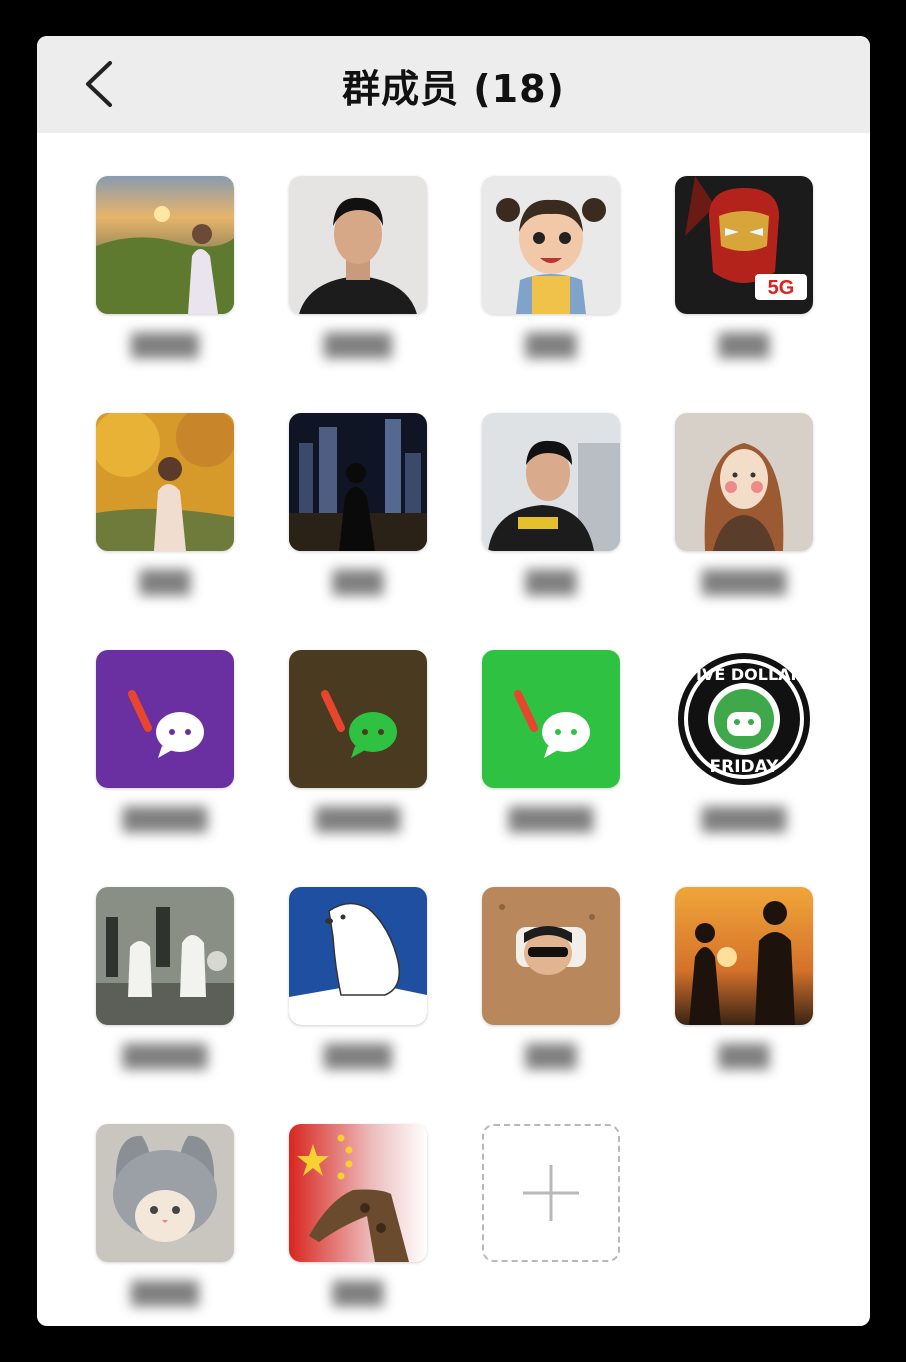  I want to click on chat-app-logo-purple-icon, so click(165, 719).